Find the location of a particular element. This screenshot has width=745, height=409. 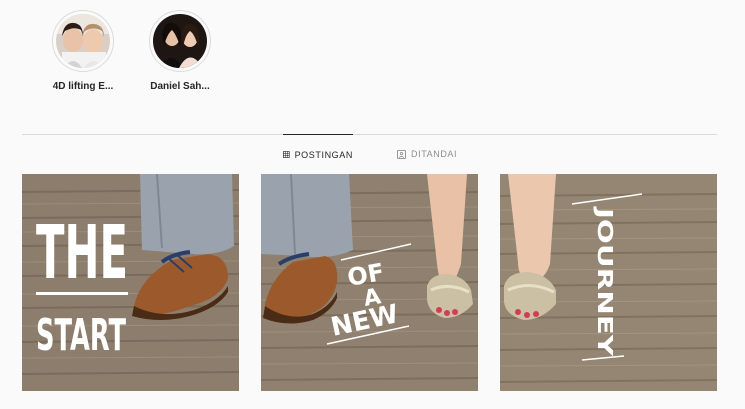

grid-icon is located at coordinates (286, 154).